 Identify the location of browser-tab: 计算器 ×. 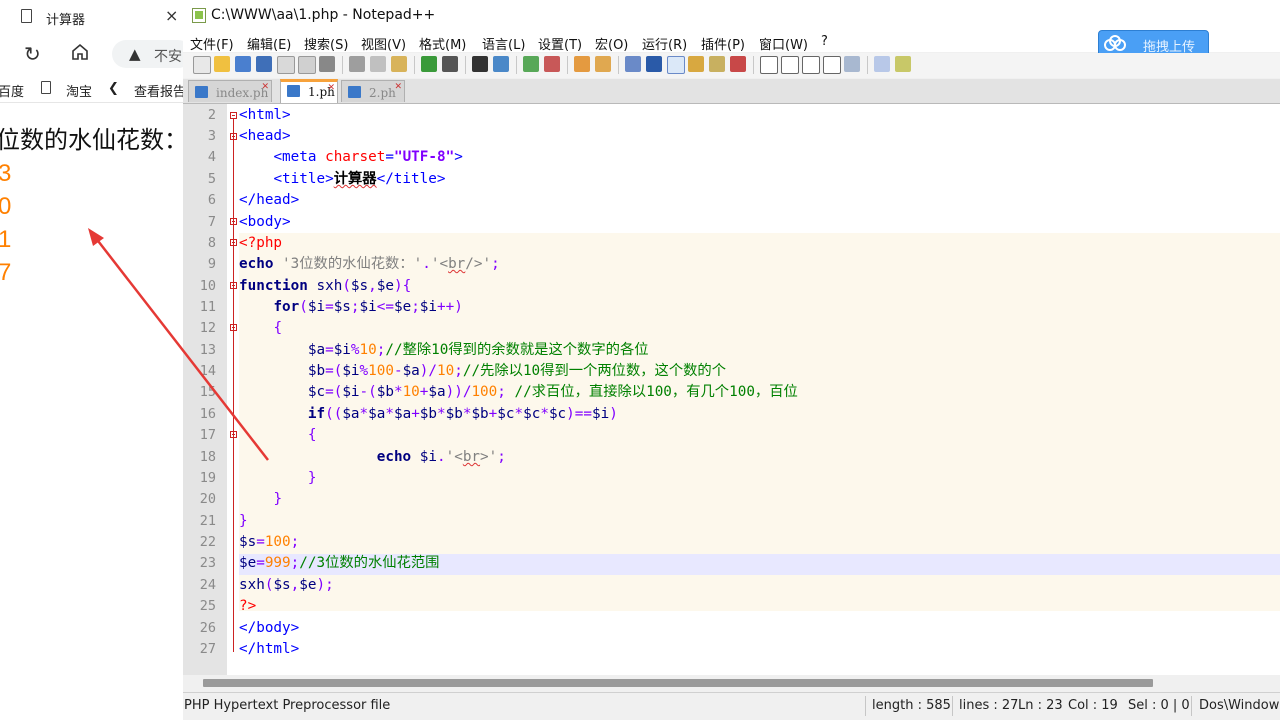
(91, 17).